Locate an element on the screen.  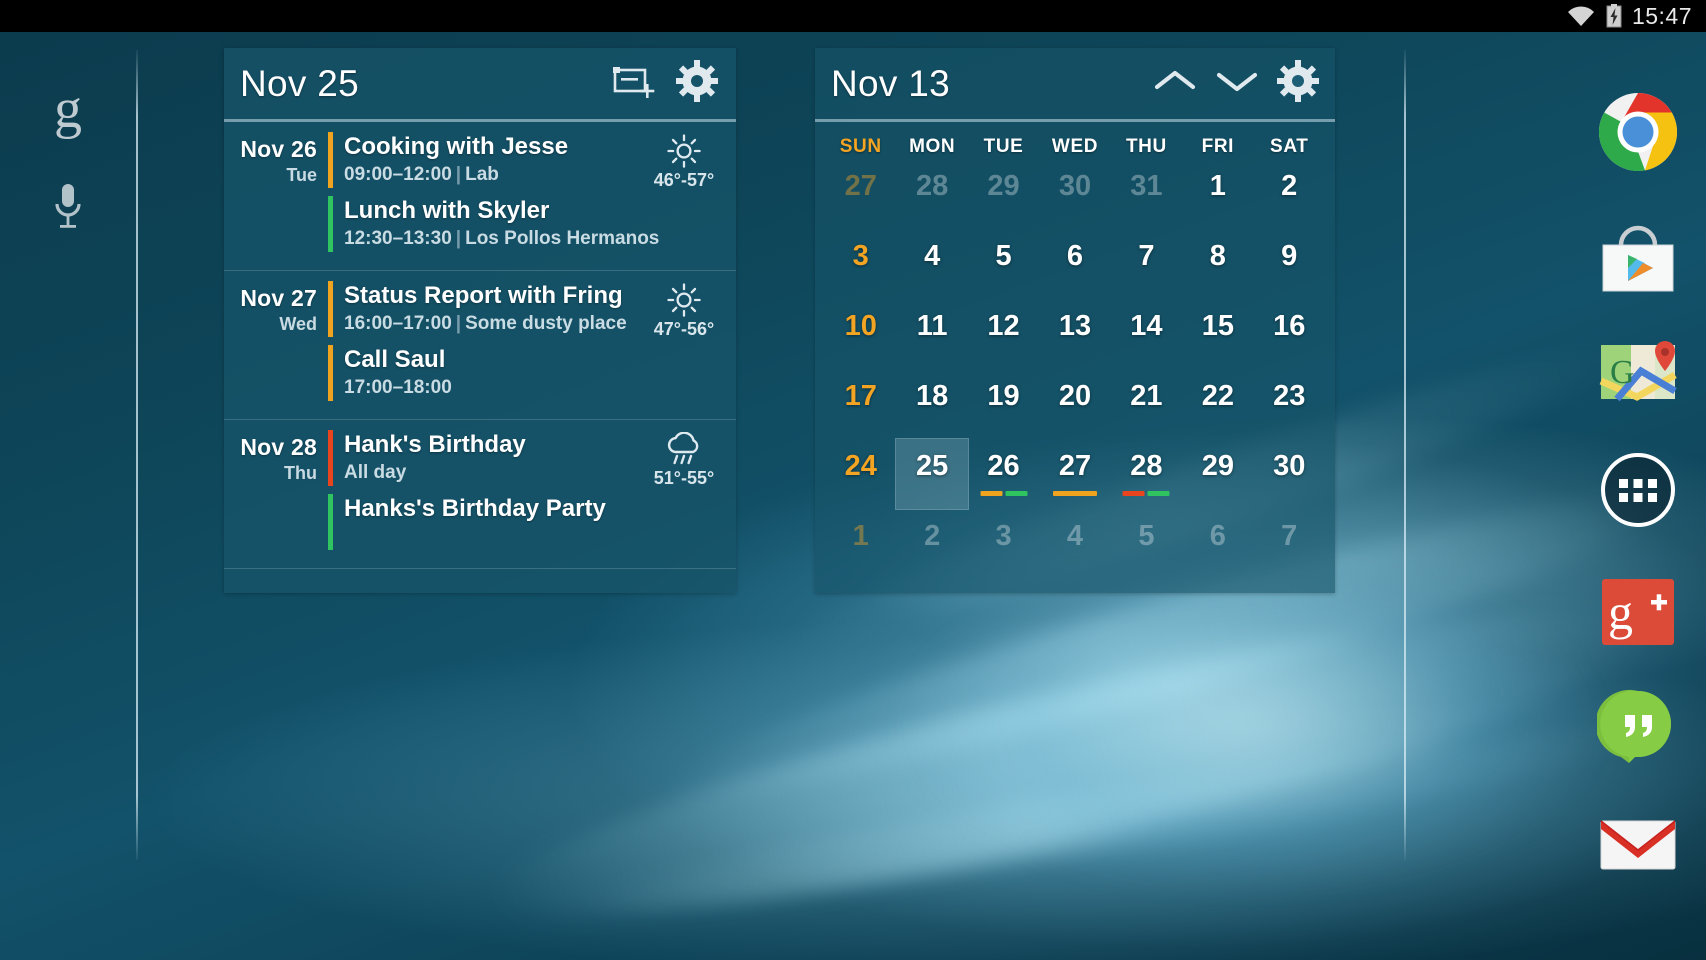
month-week-row: 27 28 29 30 31 1 2 is located at coordinates (1075, 197).